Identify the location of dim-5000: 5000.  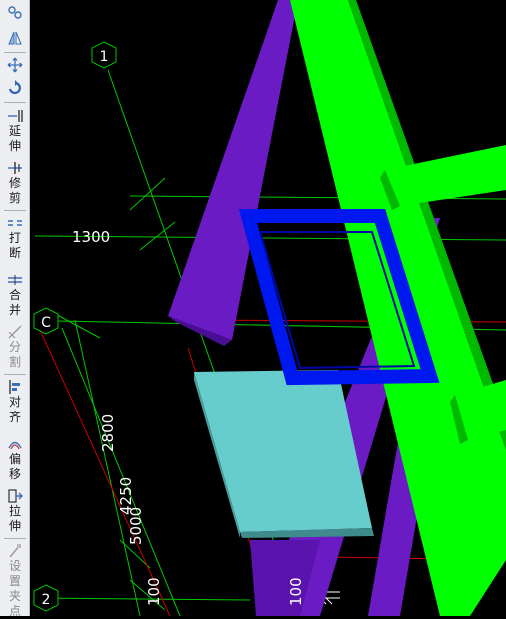
(136, 526).